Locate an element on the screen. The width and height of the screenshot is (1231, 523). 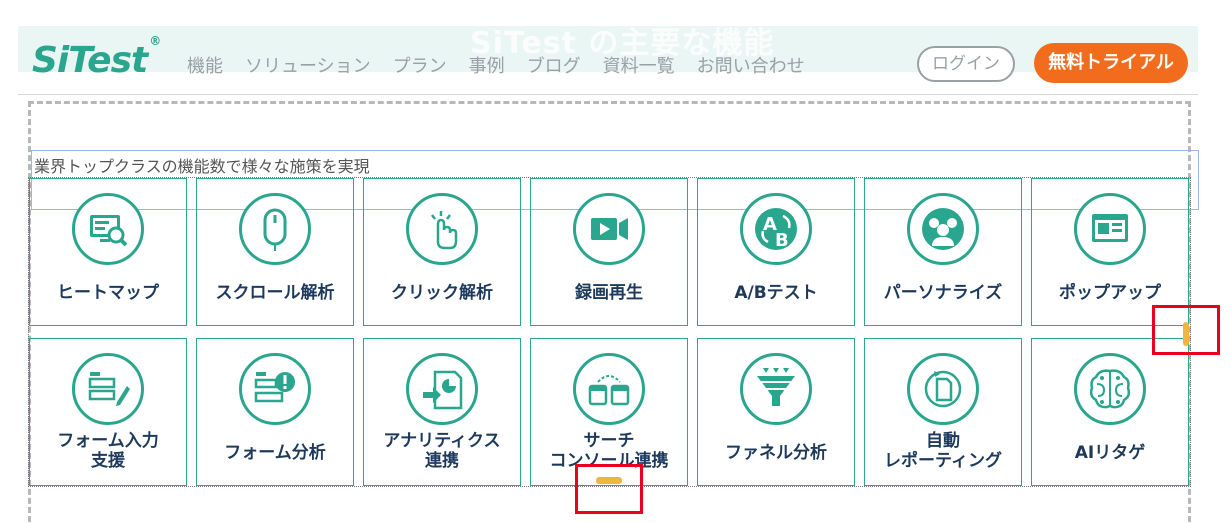
ab-test-icon: AB is located at coordinates (776, 229).